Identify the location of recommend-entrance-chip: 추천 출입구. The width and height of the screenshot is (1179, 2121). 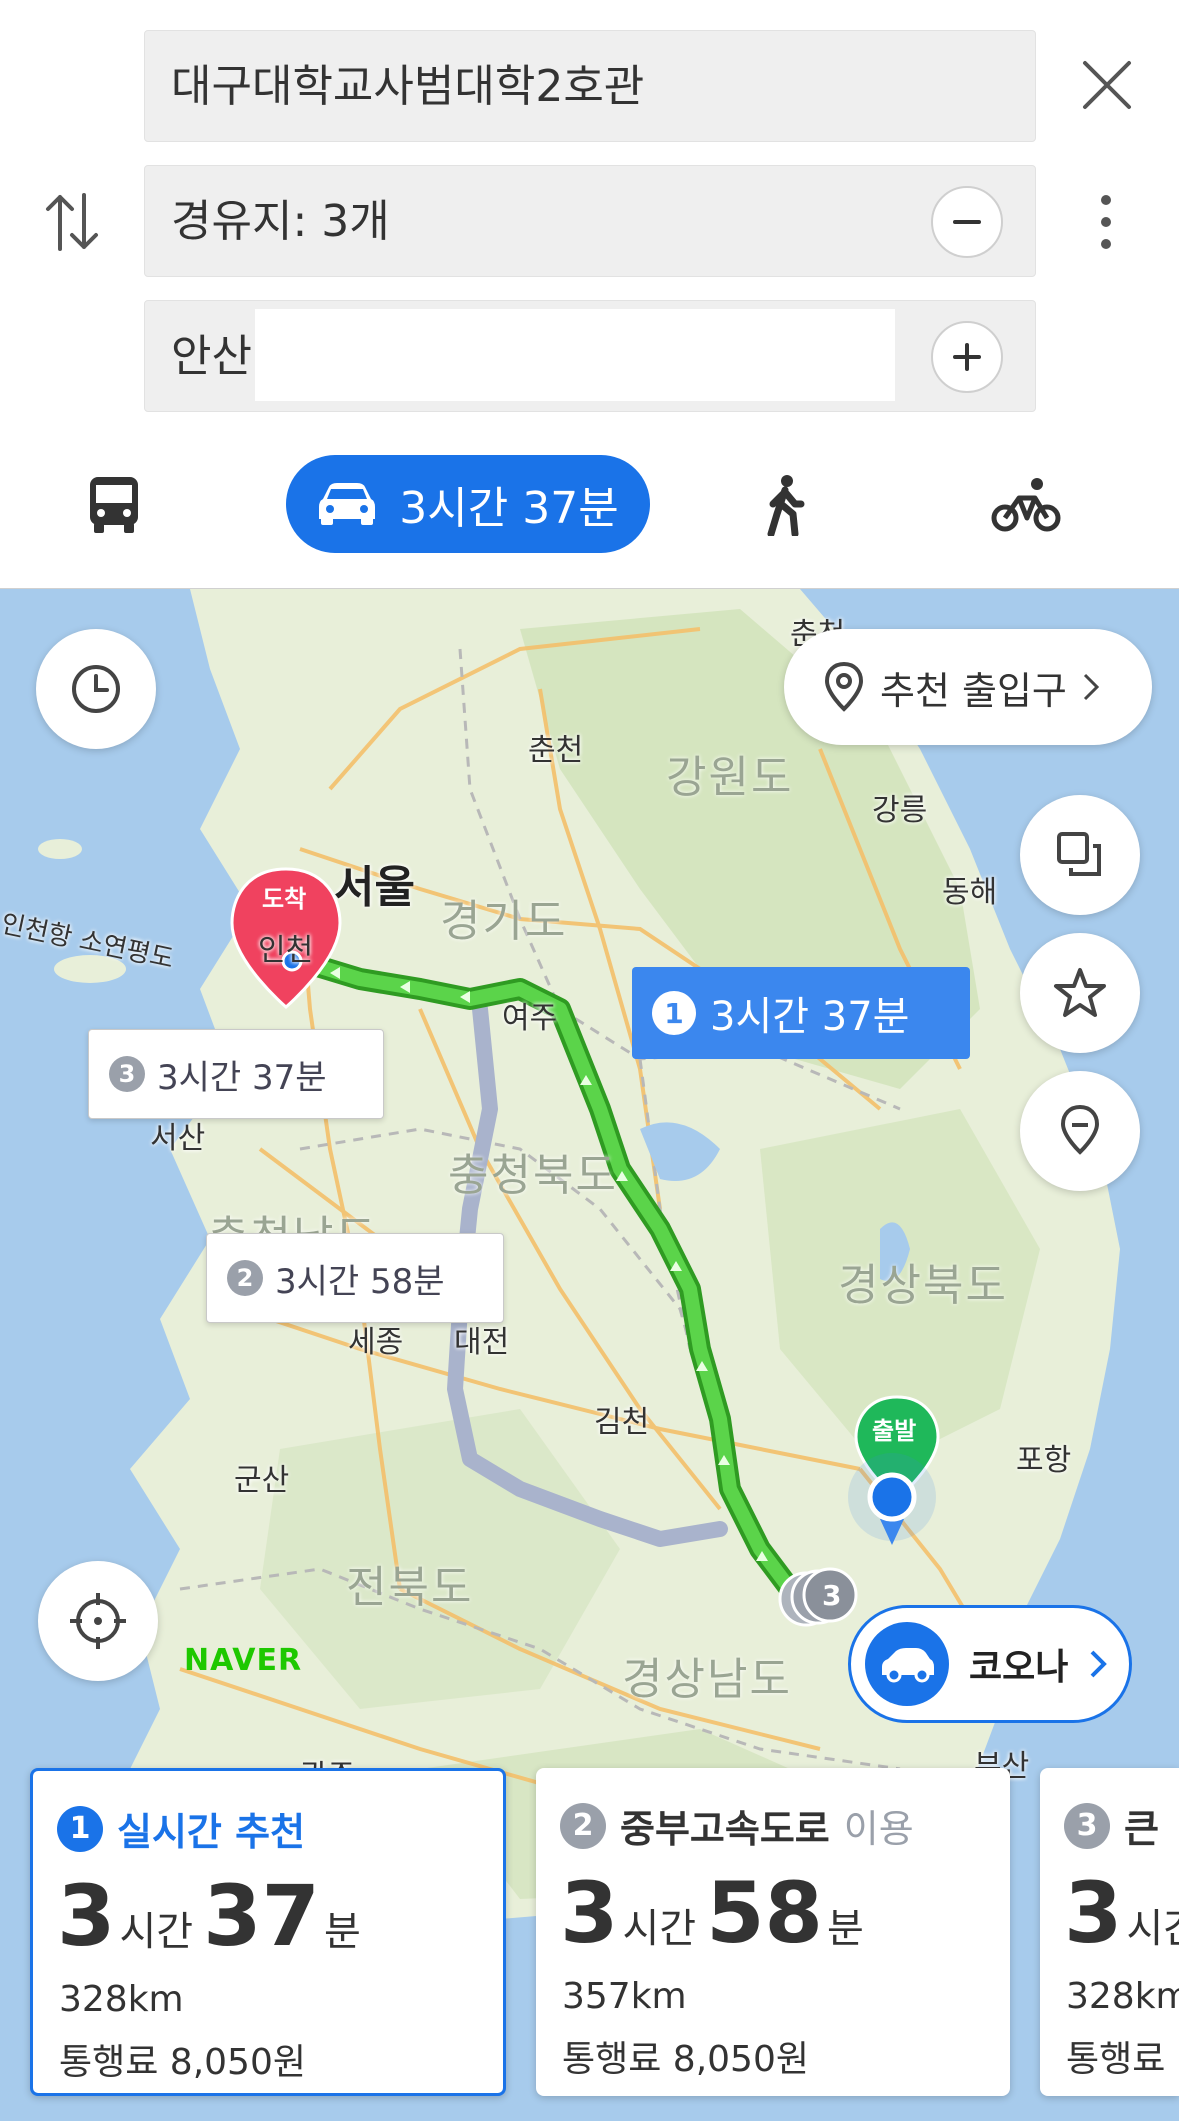
(968, 687).